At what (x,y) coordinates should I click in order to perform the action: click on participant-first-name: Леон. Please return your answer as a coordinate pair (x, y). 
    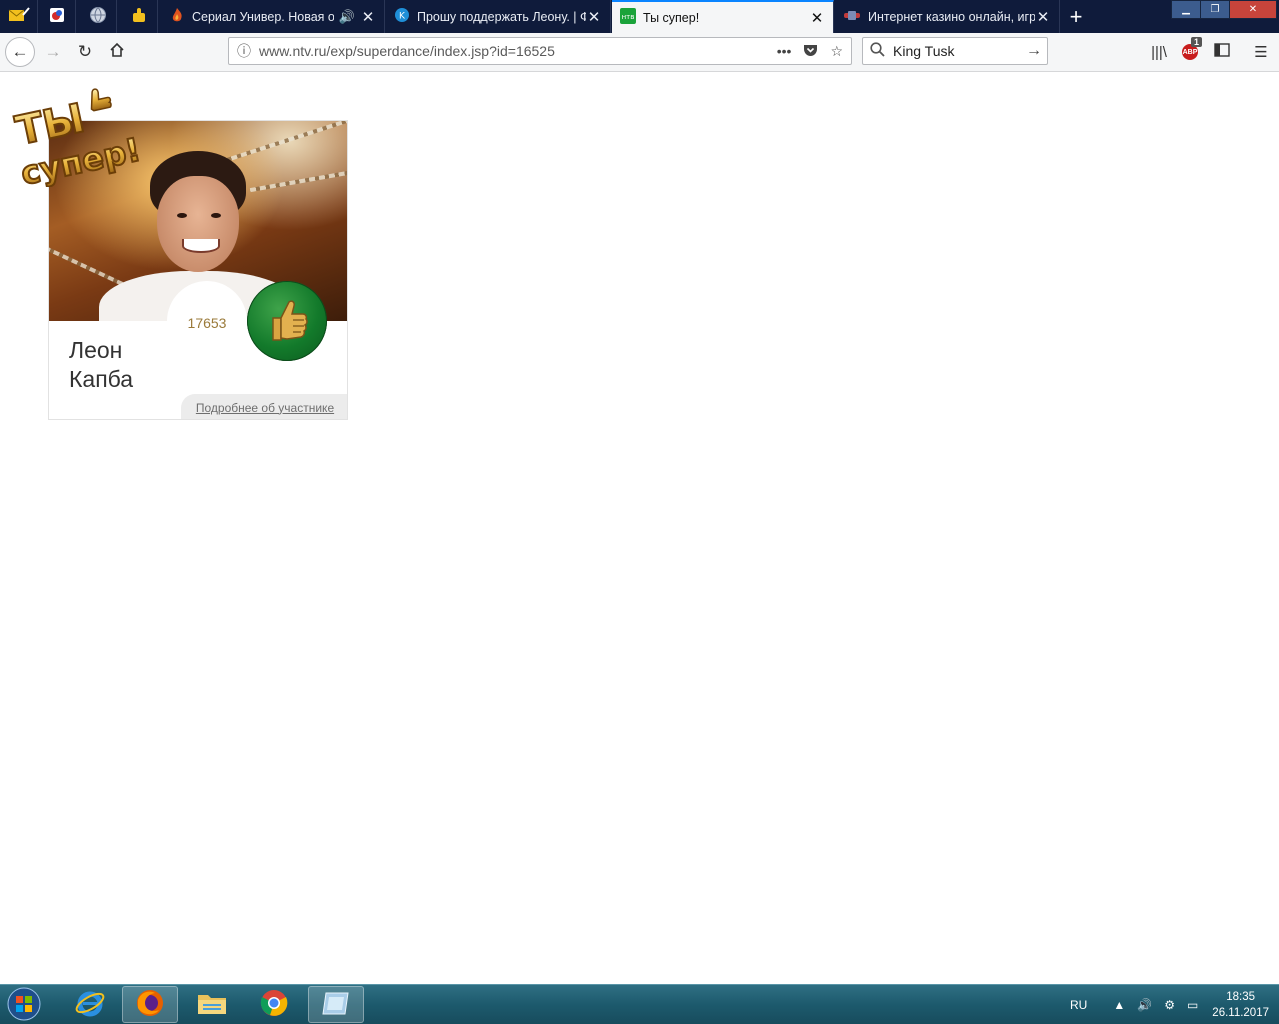
    Looking at the image, I should click on (96, 350).